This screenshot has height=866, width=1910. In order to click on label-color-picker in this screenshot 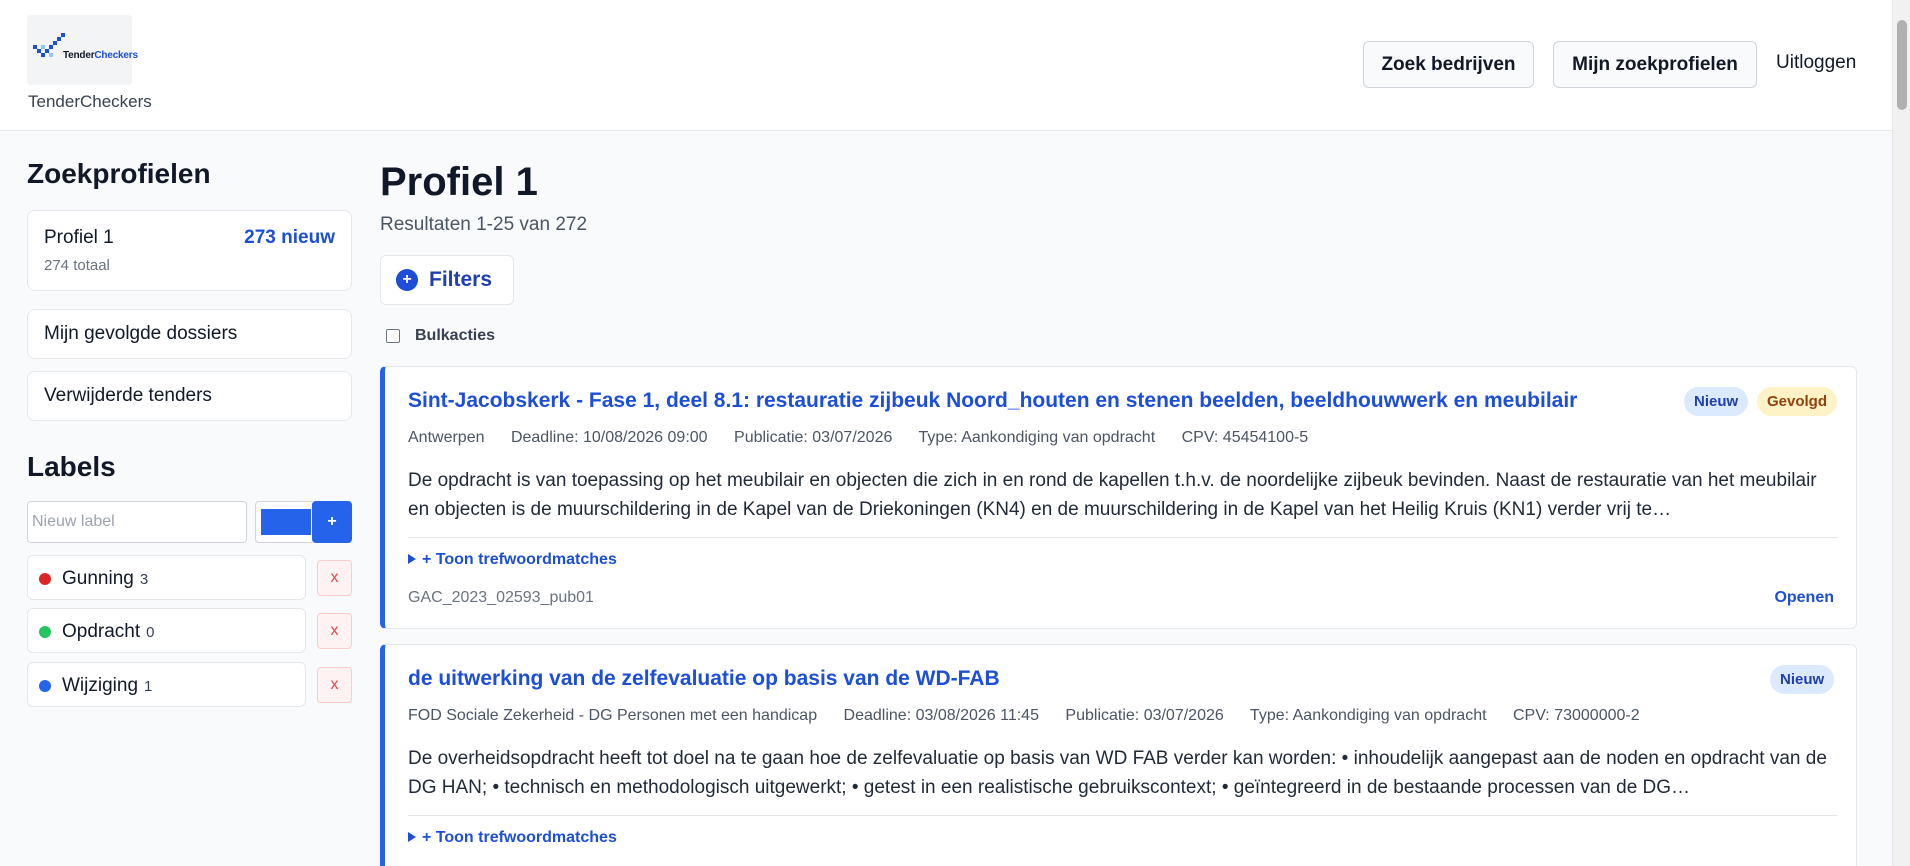, I will do `click(285, 522)`.